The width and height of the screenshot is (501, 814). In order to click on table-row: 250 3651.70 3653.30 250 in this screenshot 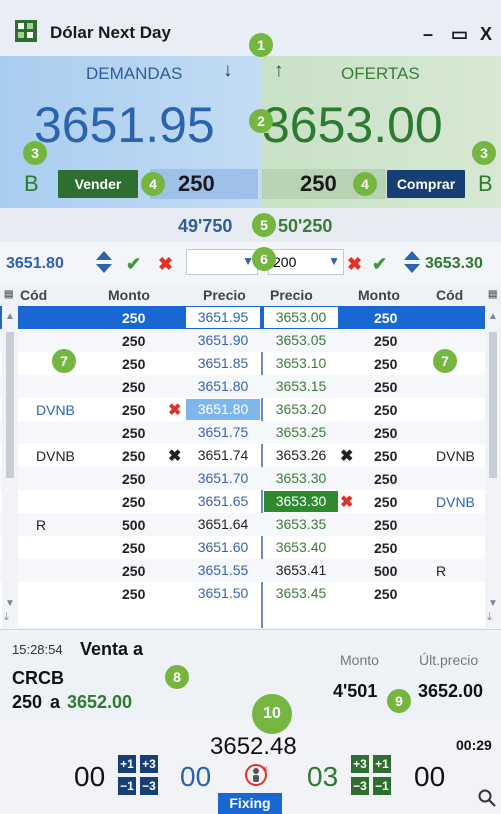, I will do `click(250, 478)`.